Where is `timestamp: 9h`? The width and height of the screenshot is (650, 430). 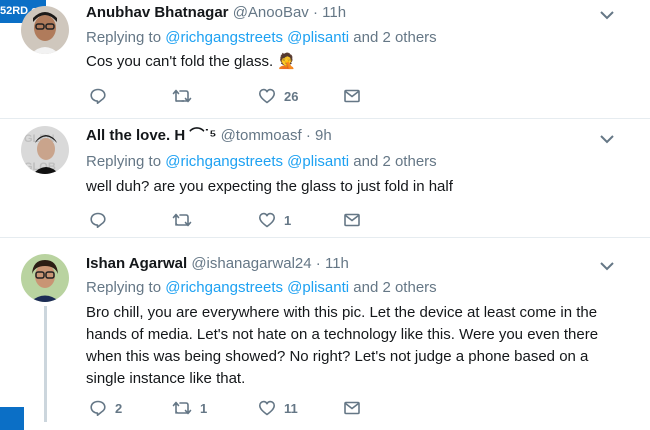
timestamp: 9h is located at coordinates (323, 135).